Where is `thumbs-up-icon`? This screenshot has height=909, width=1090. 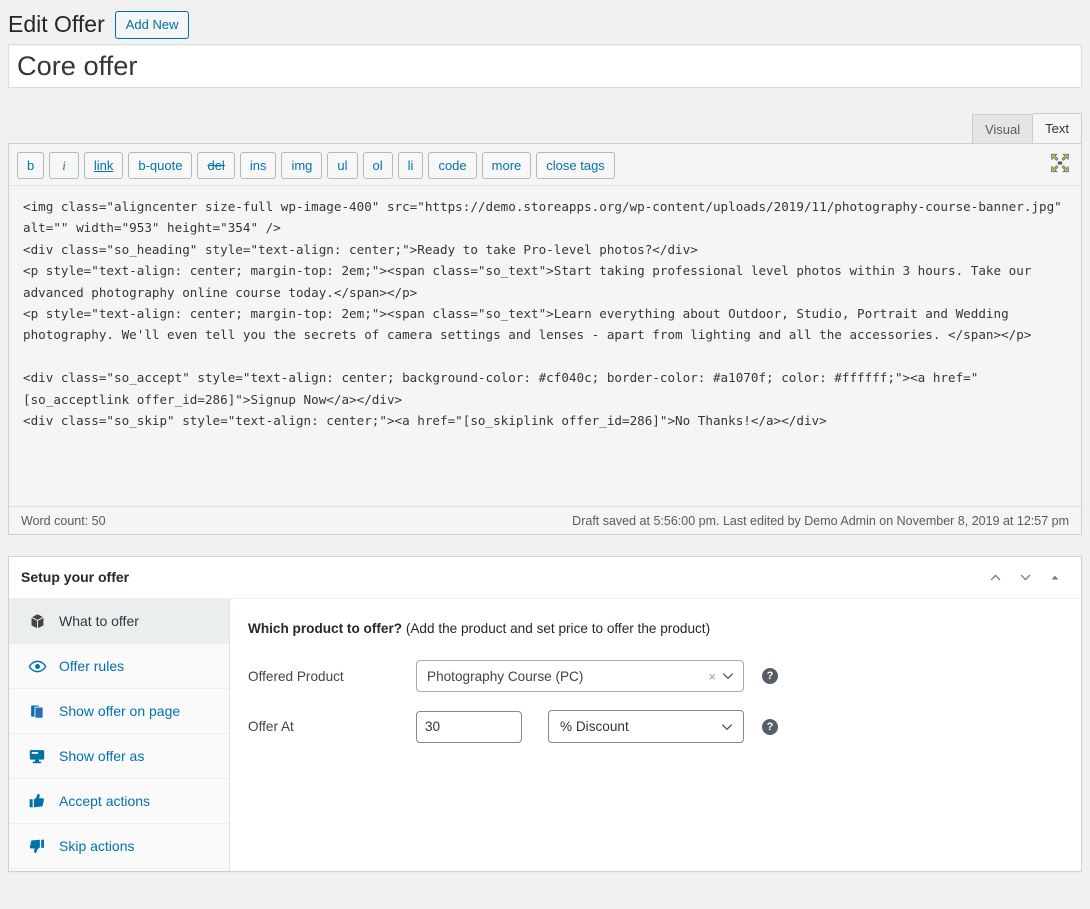
thumbs-up-icon is located at coordinates (37, 801).